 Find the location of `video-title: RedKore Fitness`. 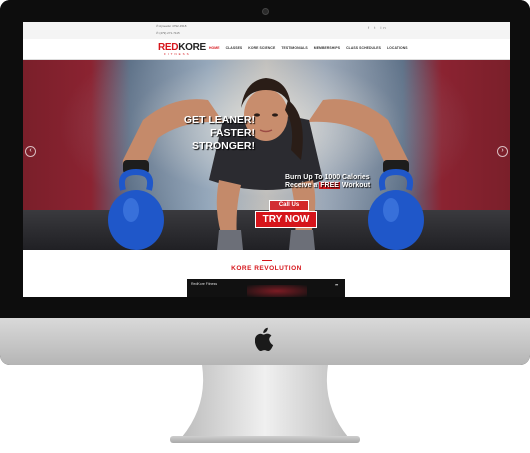

video-title: RedKore Fitness is located at coordinates (204, 284).